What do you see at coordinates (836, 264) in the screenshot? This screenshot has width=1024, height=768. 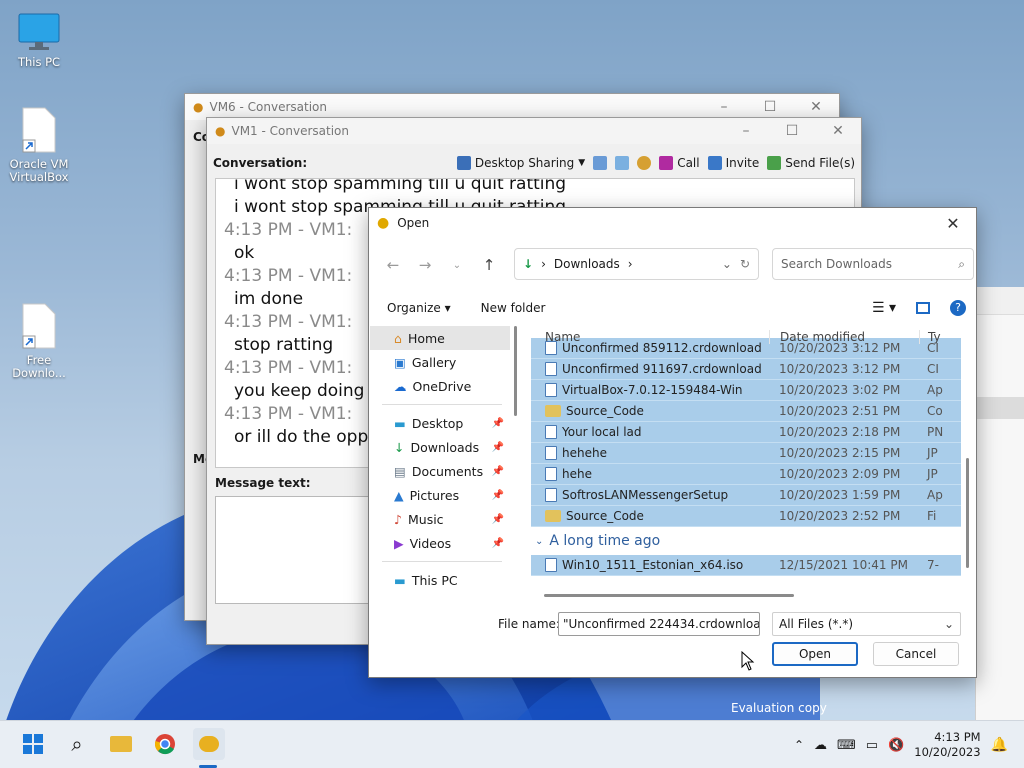 I see `search-placeholder: Search Downloads` at bounding box center [836, 264].